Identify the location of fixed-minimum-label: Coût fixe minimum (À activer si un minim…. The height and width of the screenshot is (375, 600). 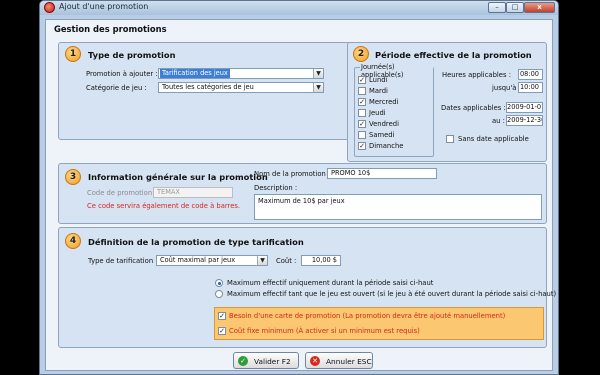
(324, 331).